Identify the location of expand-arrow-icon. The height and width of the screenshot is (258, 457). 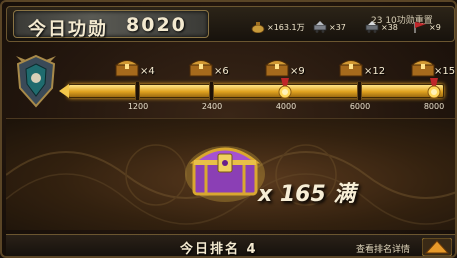
(437, 247).